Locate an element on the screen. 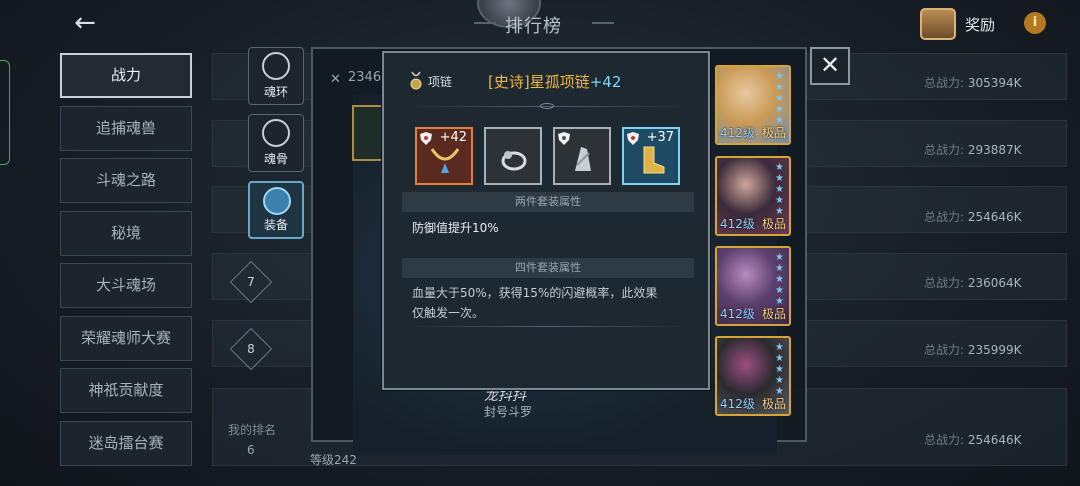 This screenshot has height=486, width=1080. equip-slot-bracer is located at coordinates (582, 156).